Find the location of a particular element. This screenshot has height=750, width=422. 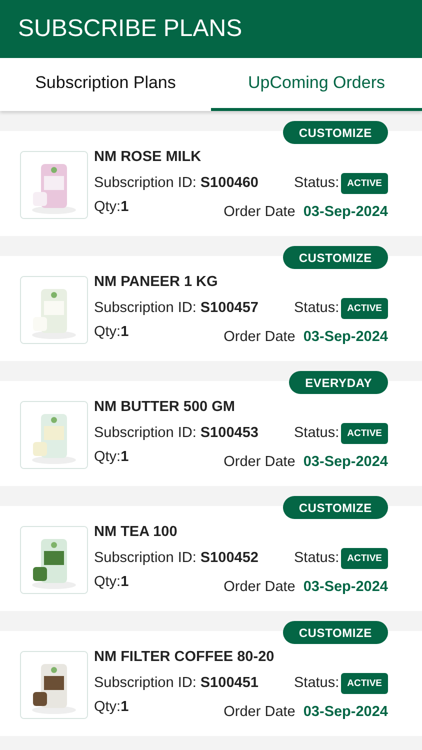

product-name: NM TEA 100 is located at coordinates (136, 533).